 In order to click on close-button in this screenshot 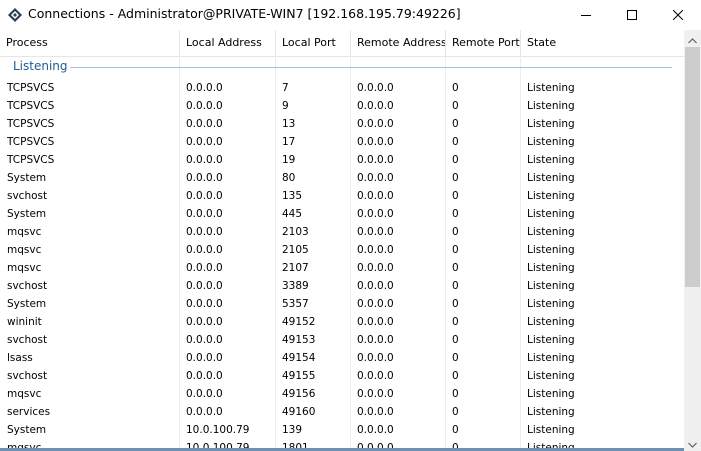, I will do `click(678, 15)`.